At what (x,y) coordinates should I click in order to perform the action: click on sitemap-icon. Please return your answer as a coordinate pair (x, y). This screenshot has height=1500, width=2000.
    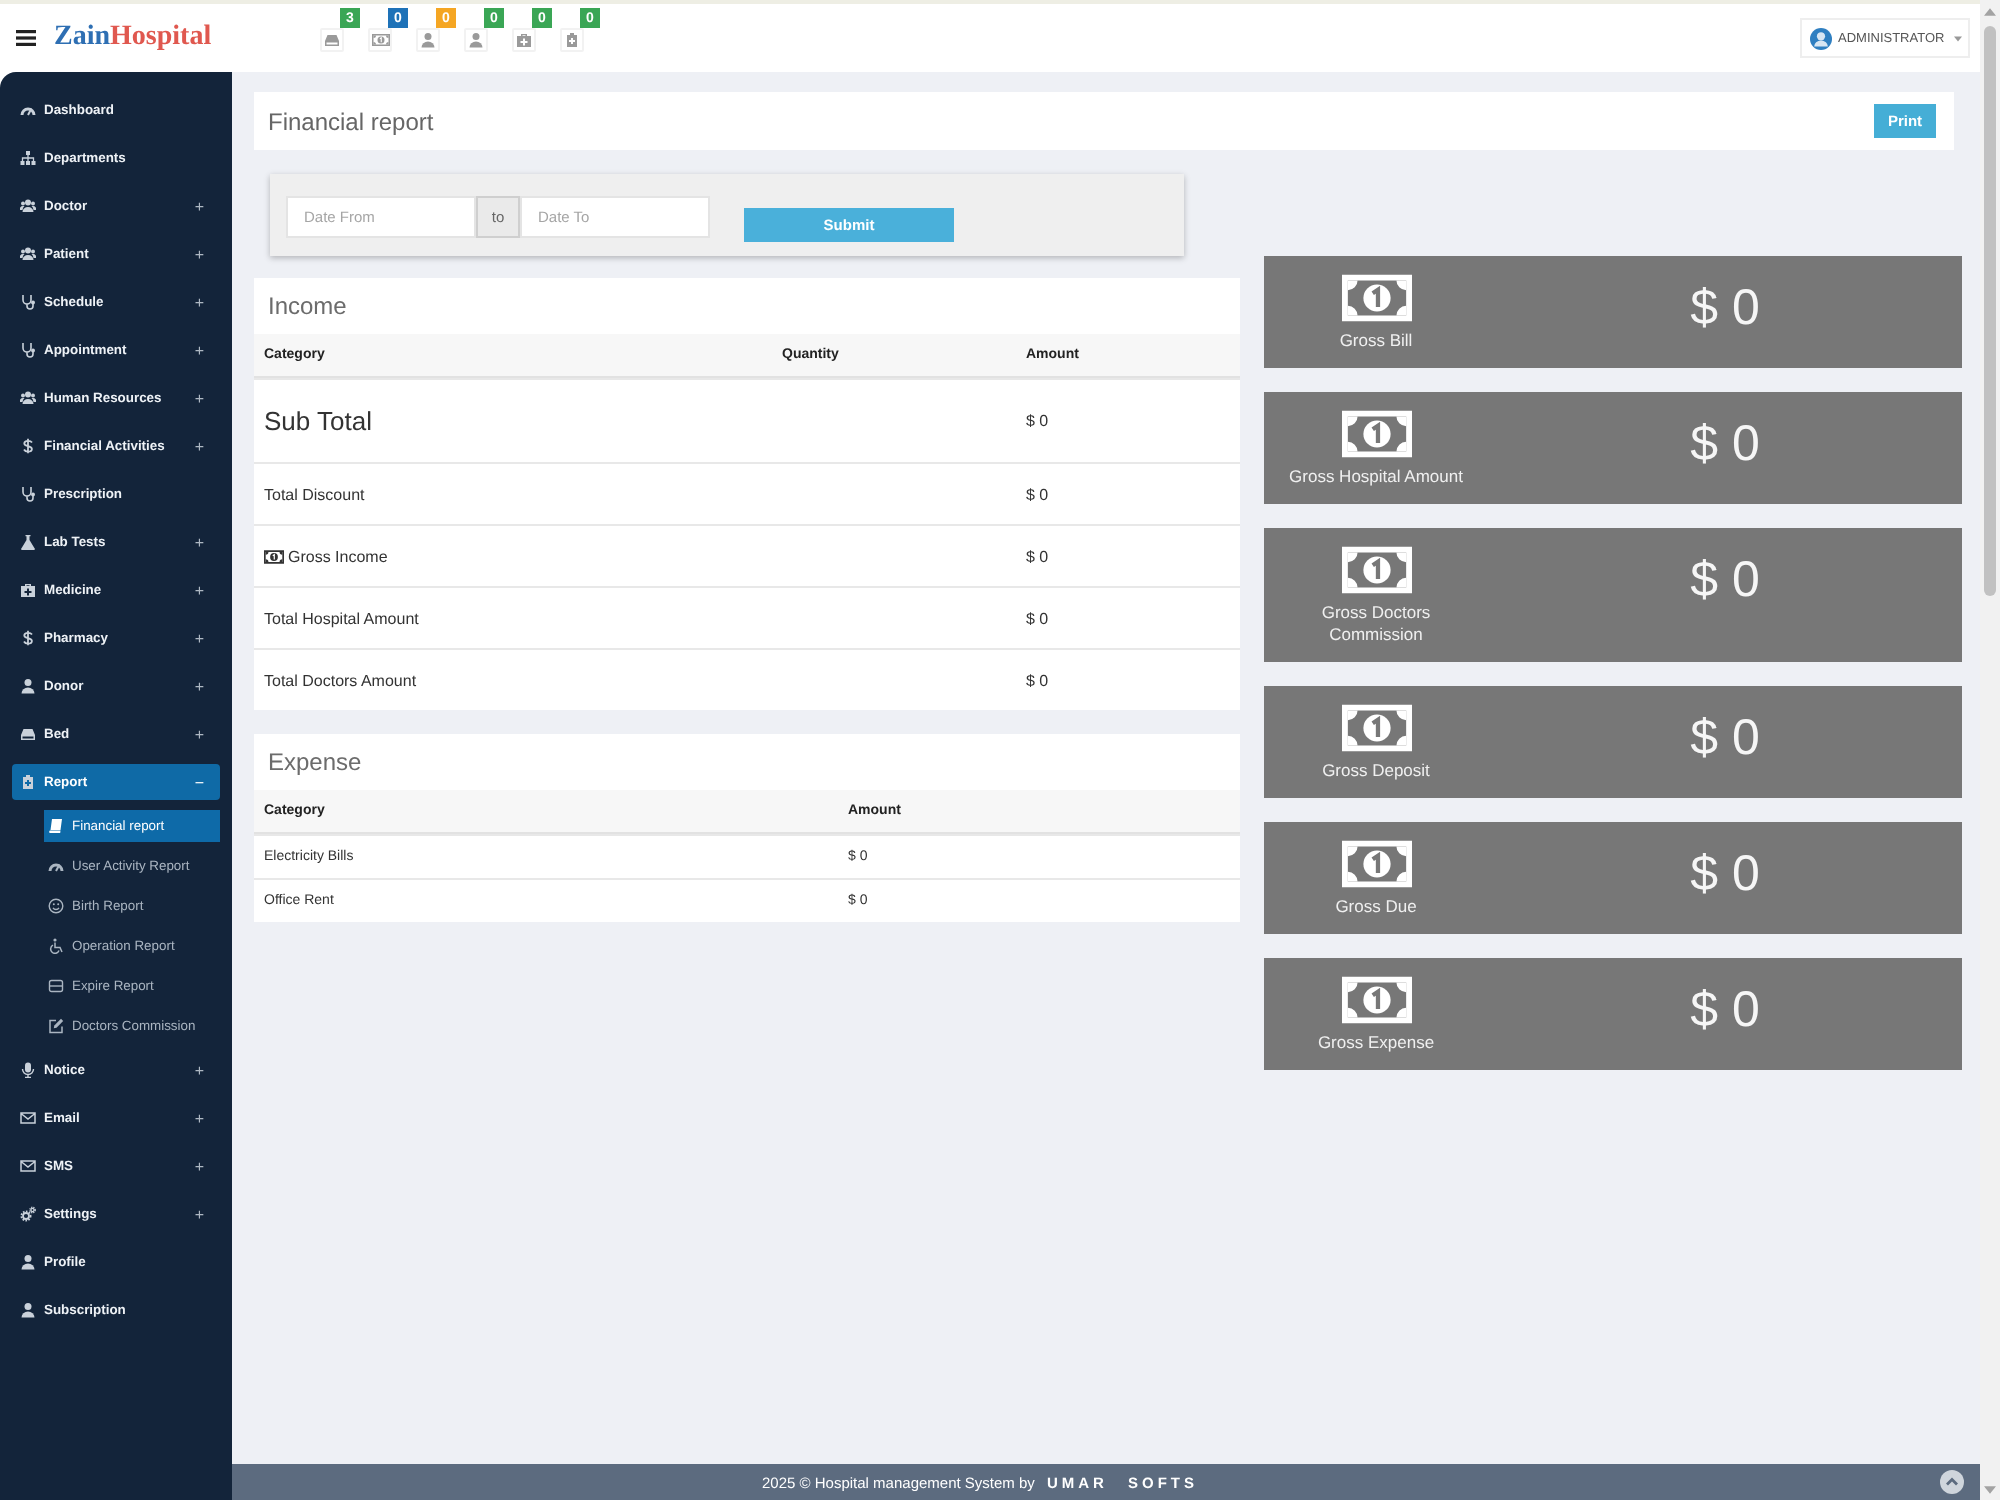
    Looking at the image, I should click on (28, 158).